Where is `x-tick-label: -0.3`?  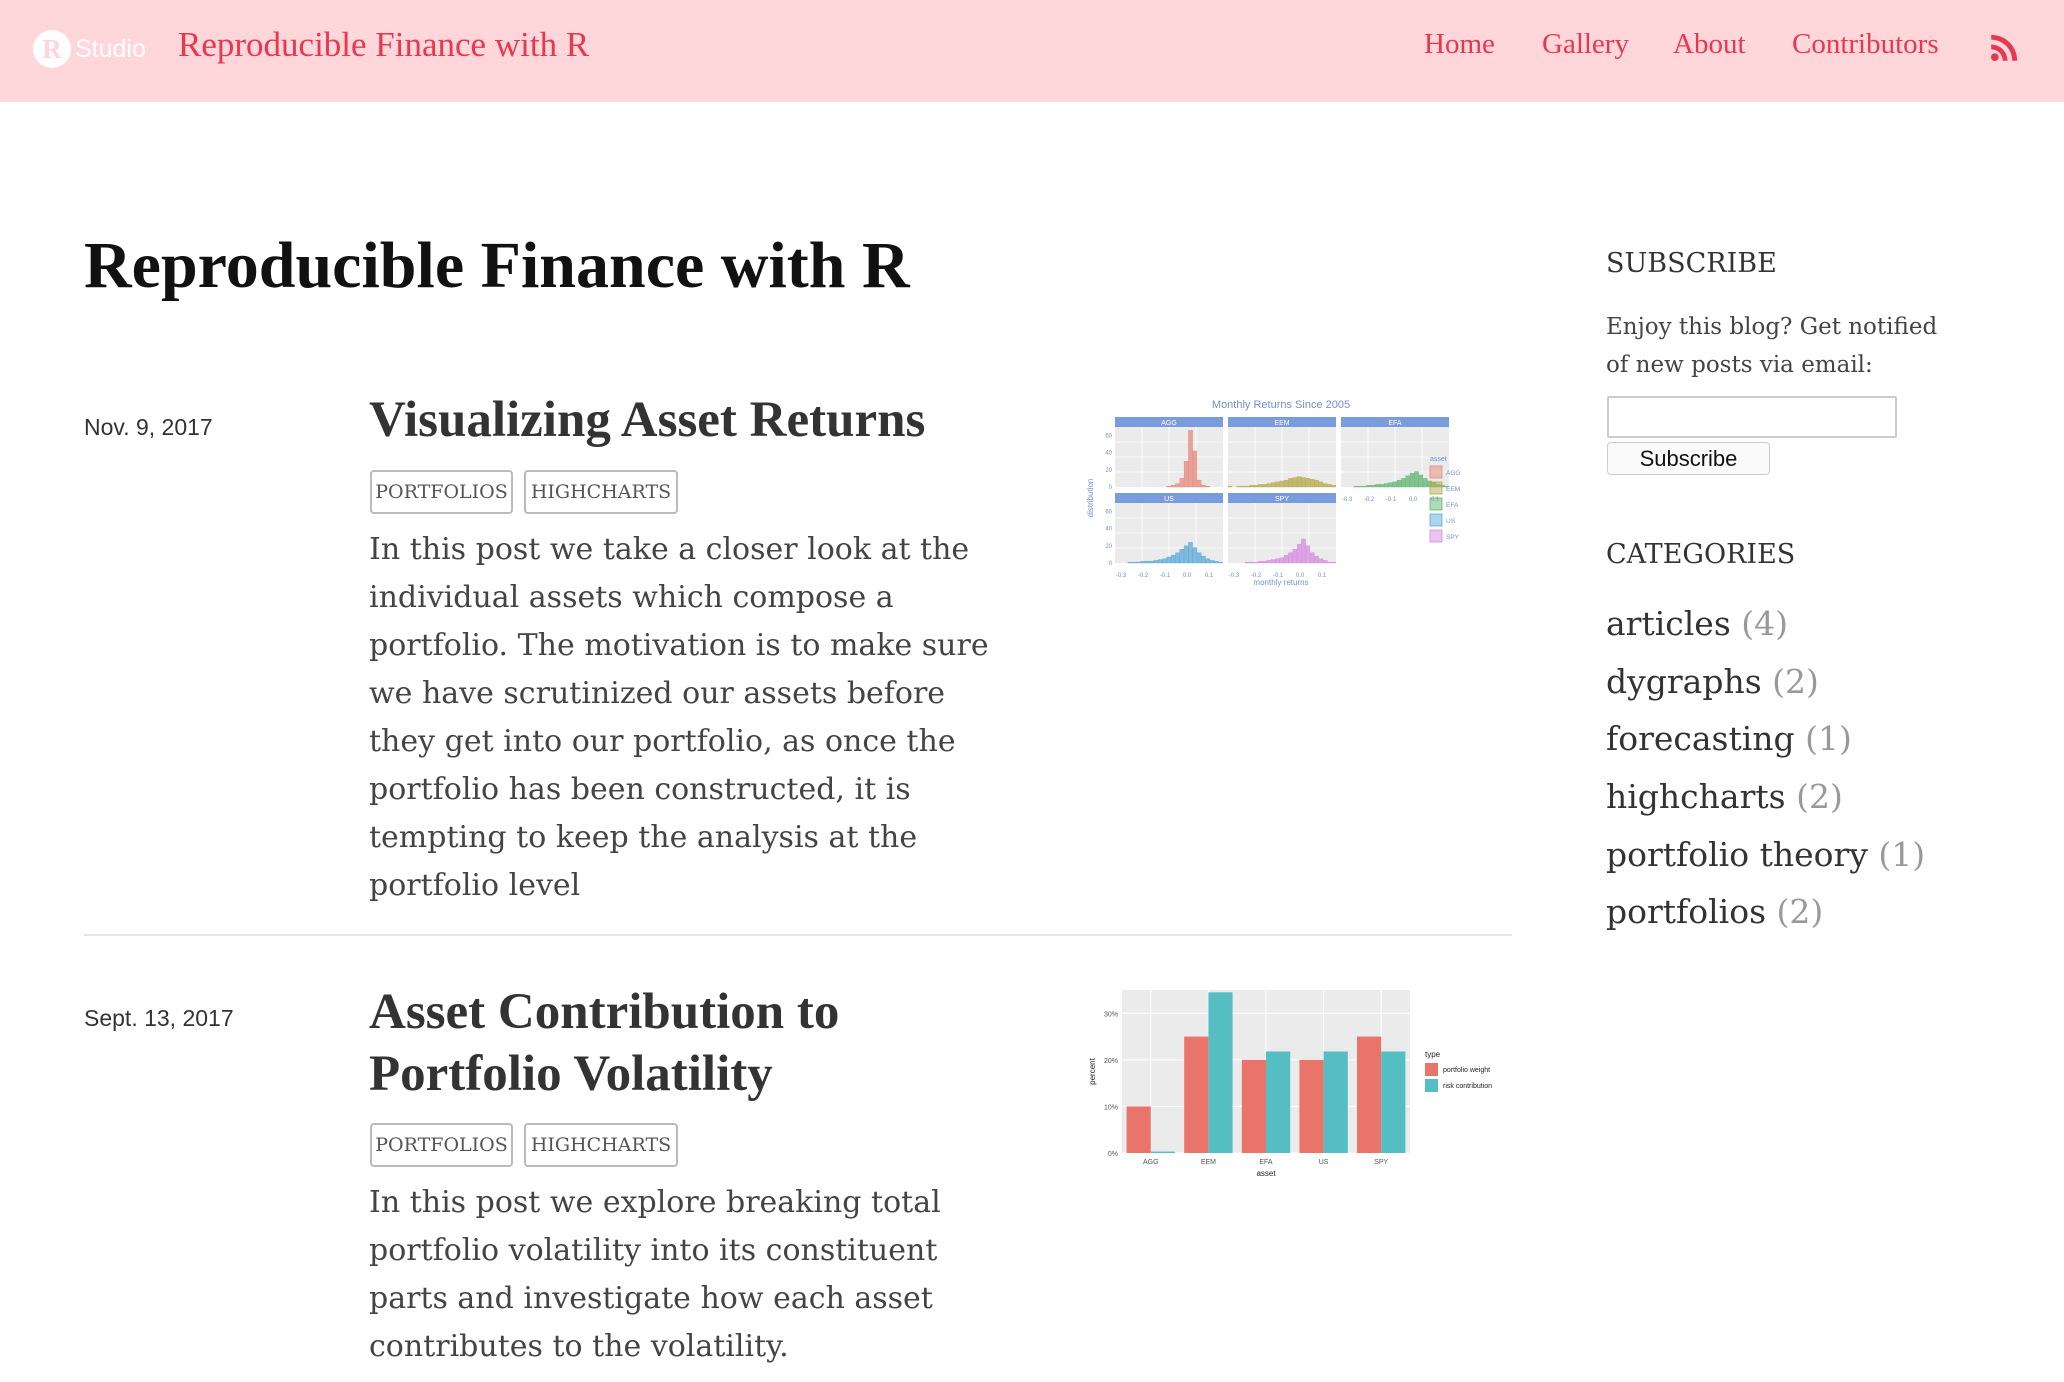
x-tick-label: -0.3 is located at coordinates (1347, 500).